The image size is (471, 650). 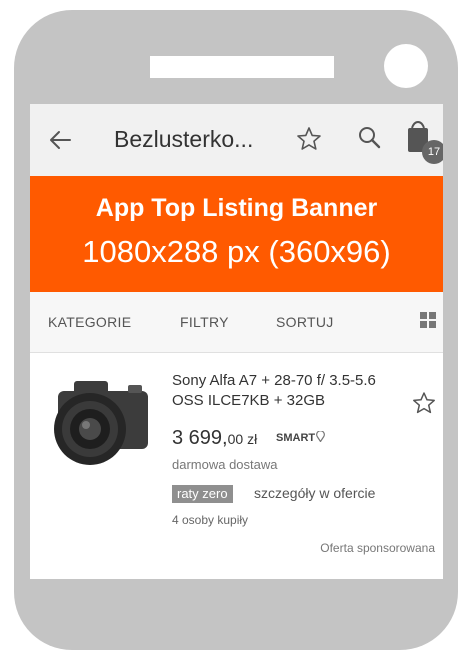 What do you see at coordinates (377, 548) in the screenshot?
I see `sponsored-label: Oferta sponsorowana` at bounding box center [377, 548].